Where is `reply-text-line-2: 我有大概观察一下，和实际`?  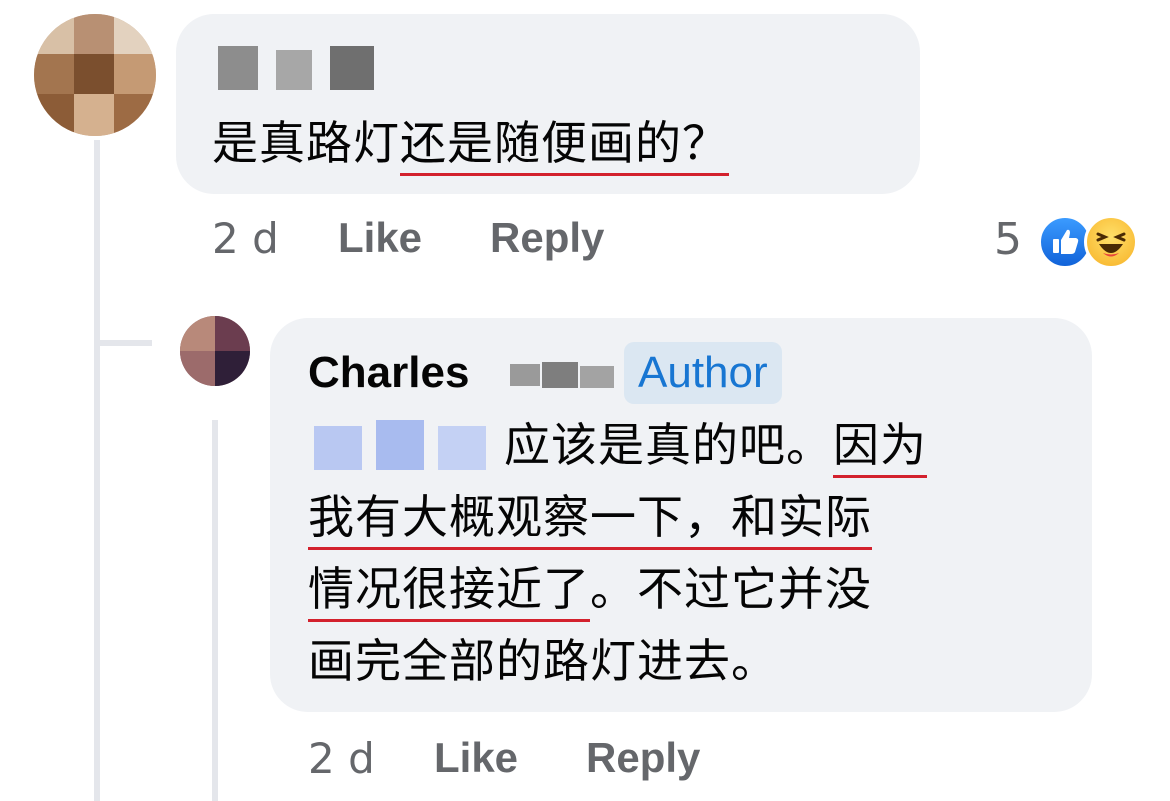
reply-text-line-2: 我有大概观察一下，和实际 is located at coordinates (590, 517).